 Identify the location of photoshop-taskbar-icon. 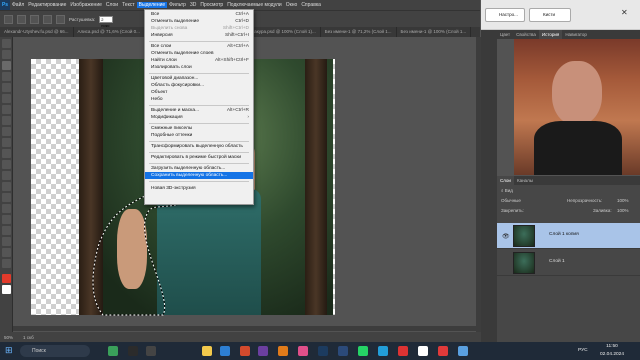
(323, 351).